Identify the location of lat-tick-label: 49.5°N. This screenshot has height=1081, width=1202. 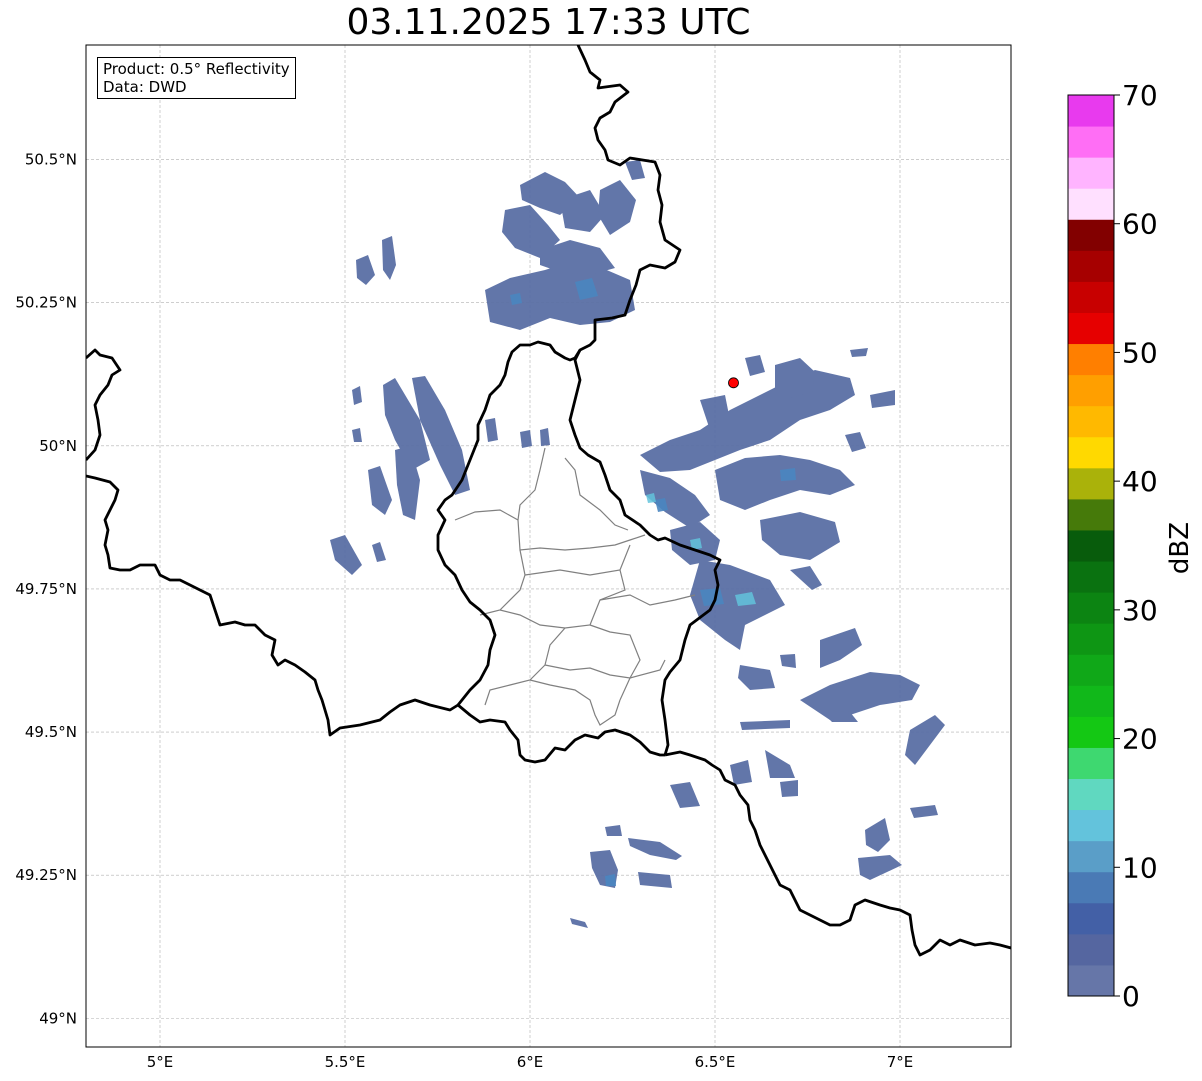
(51, 732).